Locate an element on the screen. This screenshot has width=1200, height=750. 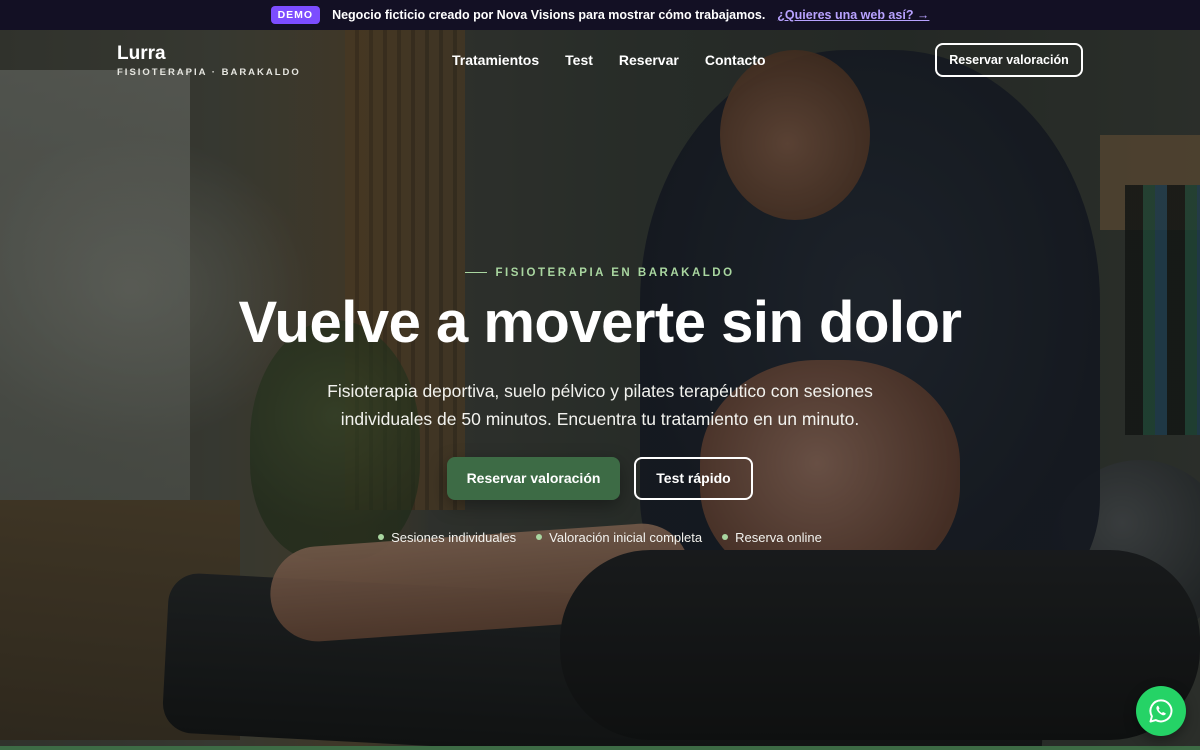
brand-name: Lurra is located at coordinates (141, 53).